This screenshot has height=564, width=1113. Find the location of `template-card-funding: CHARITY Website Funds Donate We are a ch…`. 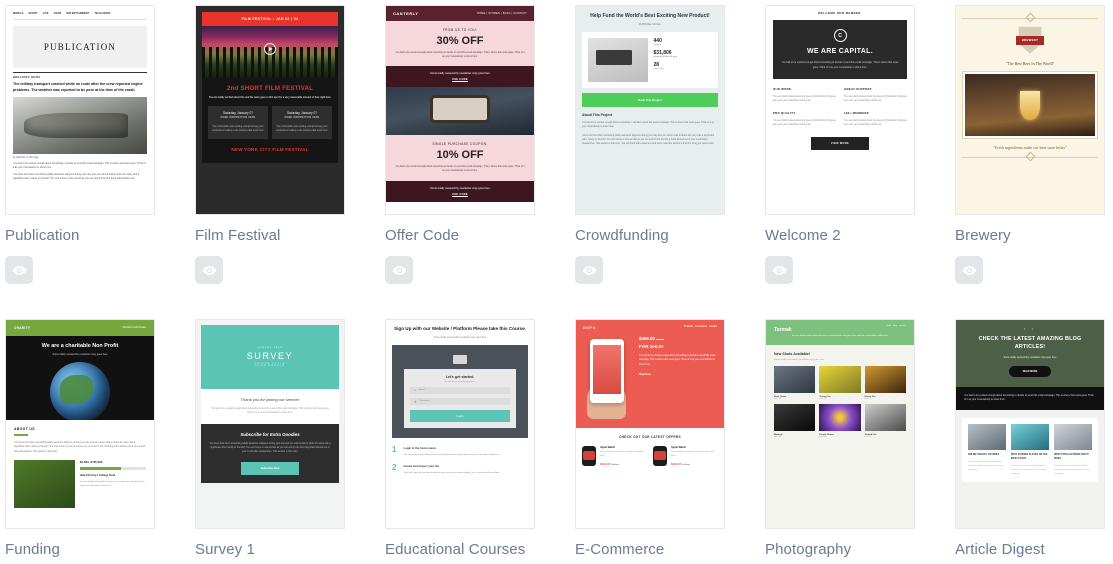

template-card-funding: CHARITY Website Funds Donate We are a ch… is located at coordinates (100, 441).